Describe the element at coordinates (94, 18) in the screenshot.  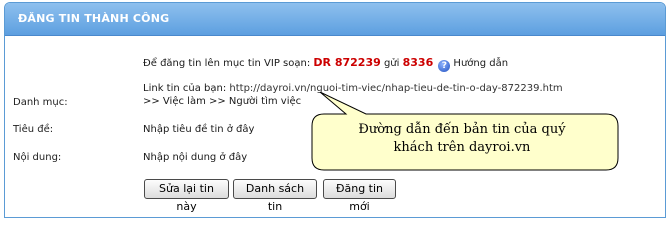
I see `page-title: ĐĂNG TIN THÀNH CÔNG` at that location.